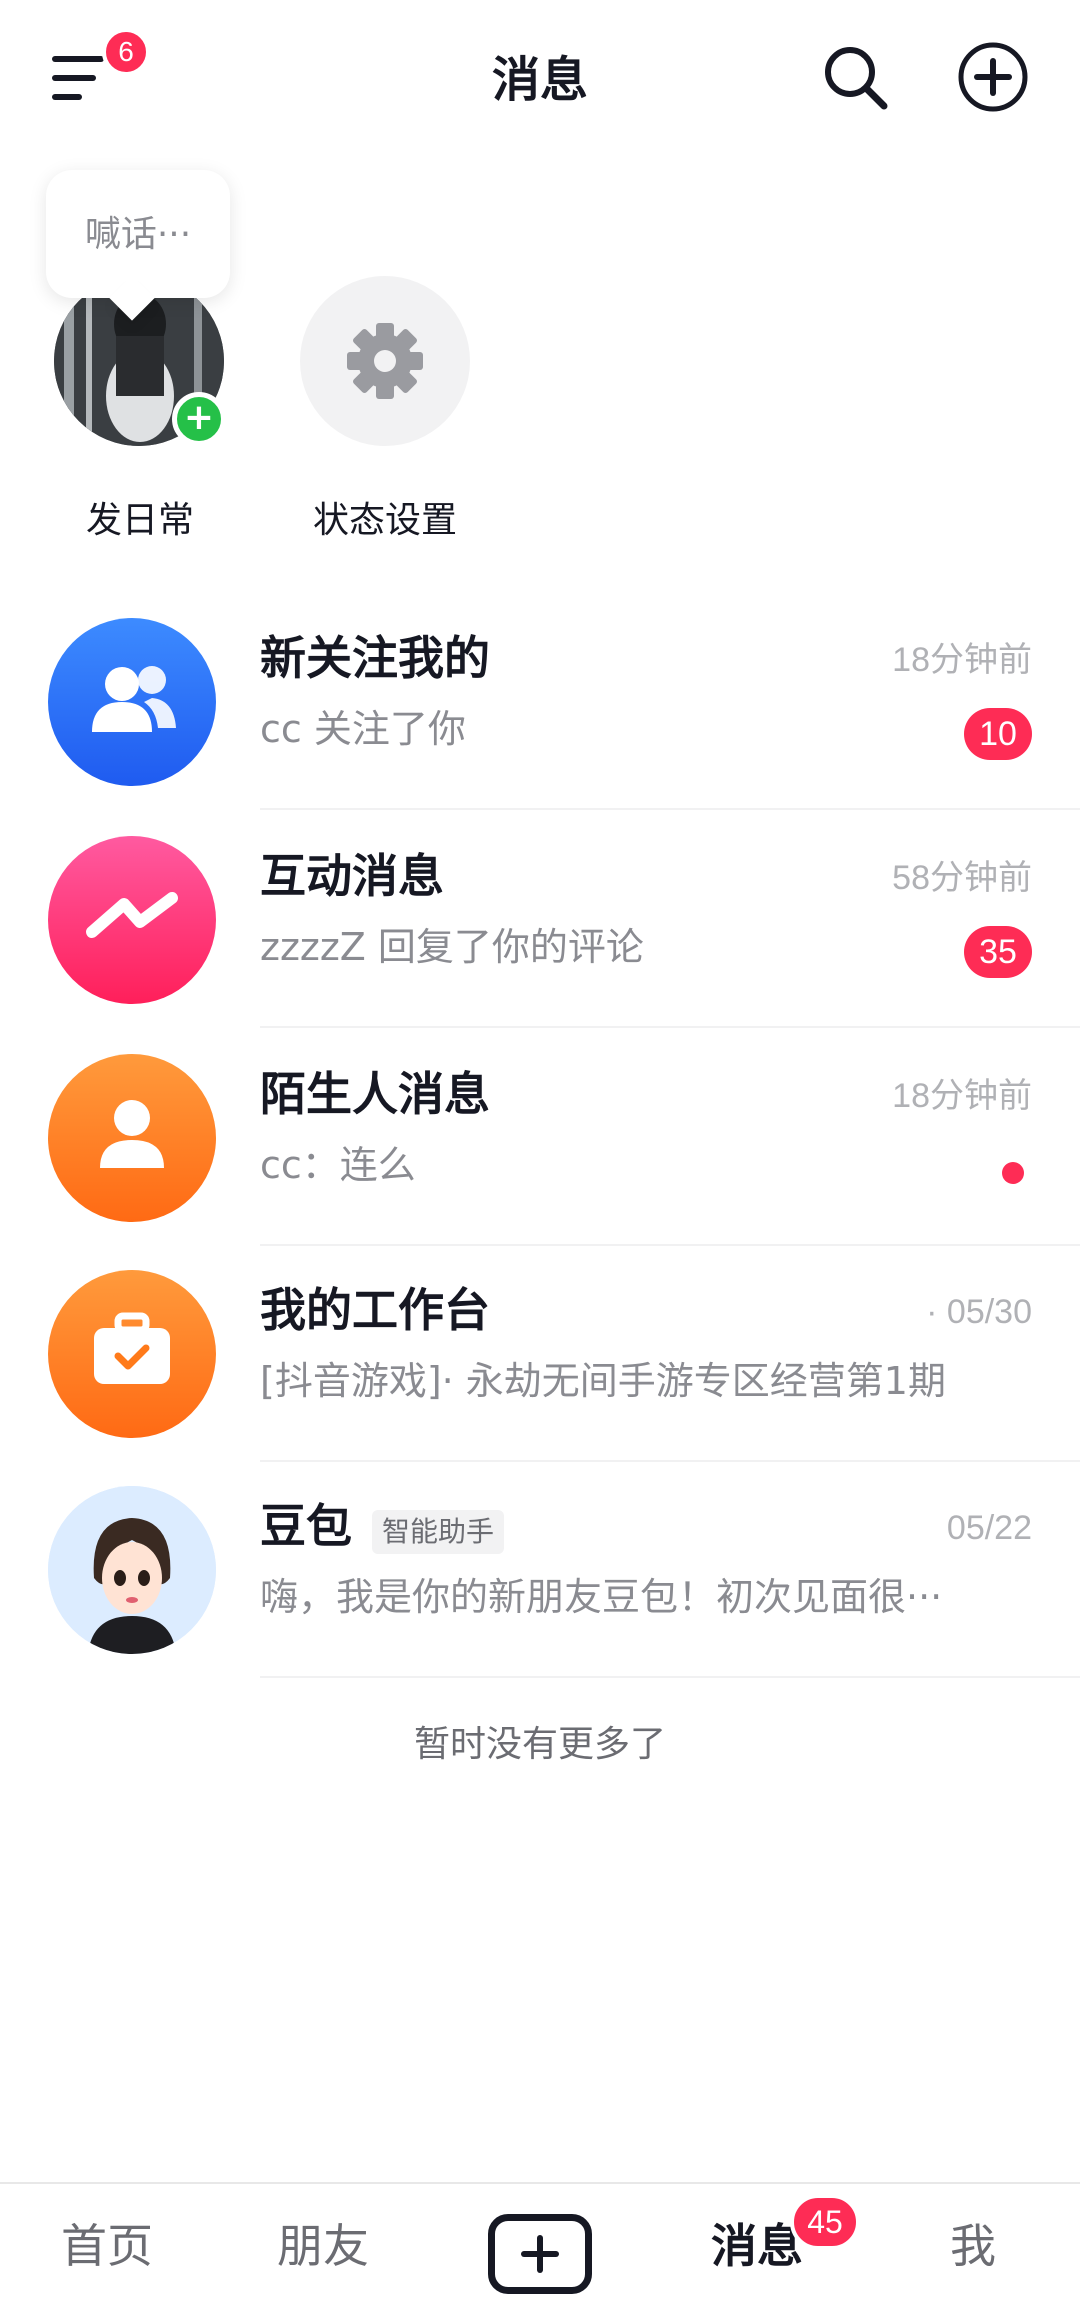 The image size is (1080, 2320). What do you see at coordinates (323, 2246) in the screenshot?
I see `nav-friends: 朋友` at bounding box center [323, 2246].